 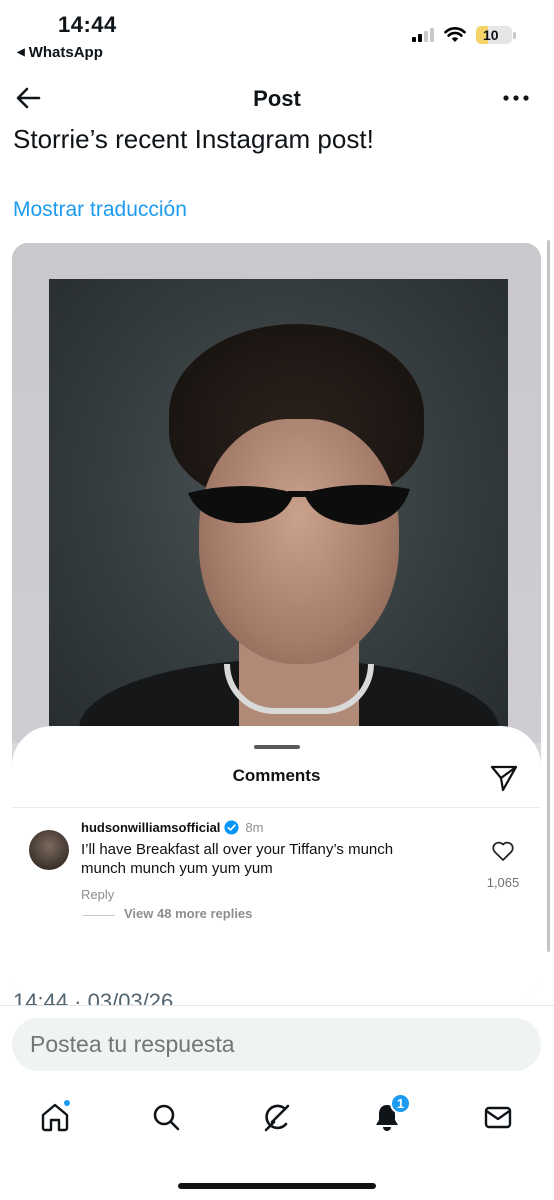 What do you see at coordinates (99, 915) in the screenshot?
I see `replies-line` at bounding box center [99, 915].